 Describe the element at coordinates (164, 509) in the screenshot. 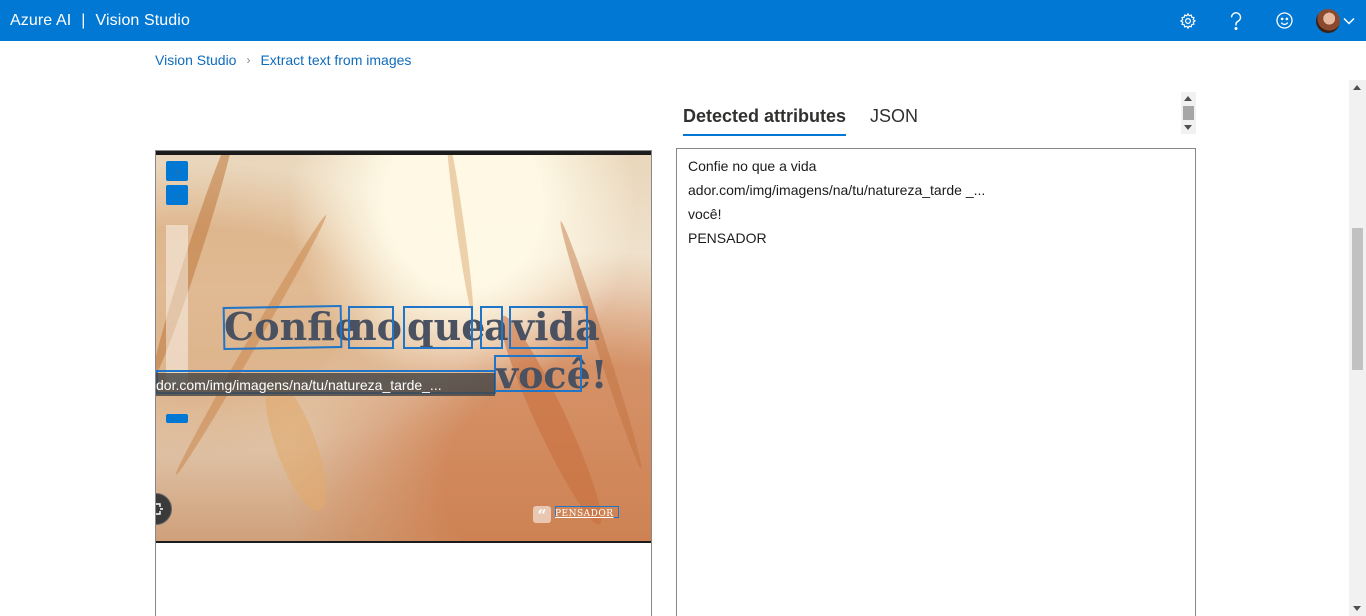

I see `fit-to-screen-button` at that location.